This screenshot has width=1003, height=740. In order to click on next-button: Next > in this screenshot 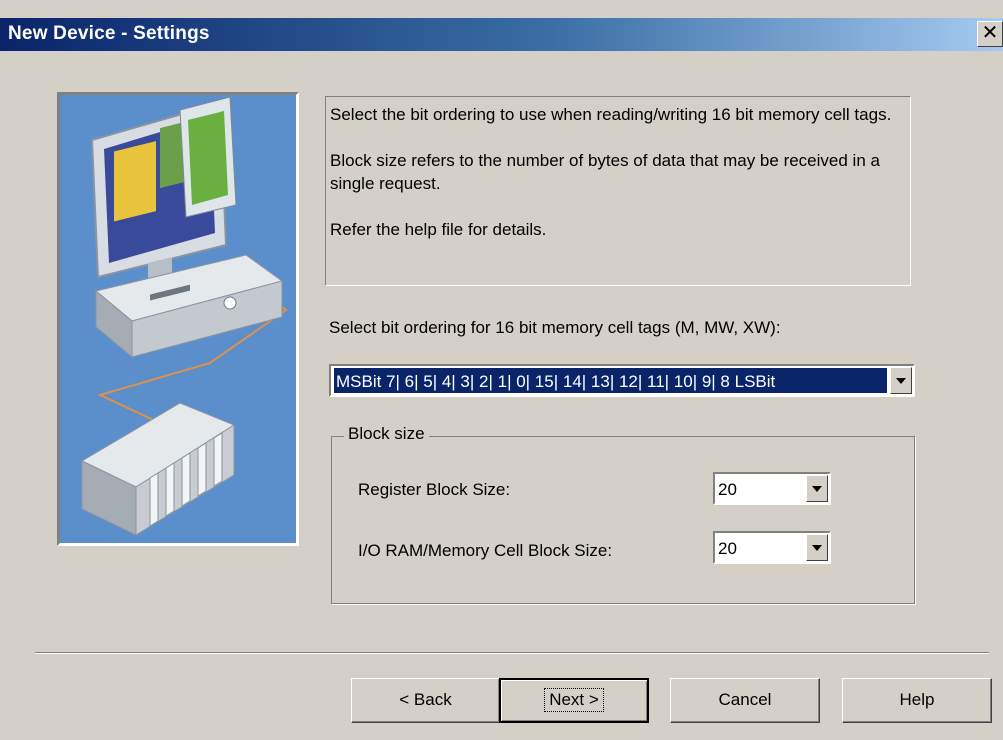, I will do `click(574, 700)`.